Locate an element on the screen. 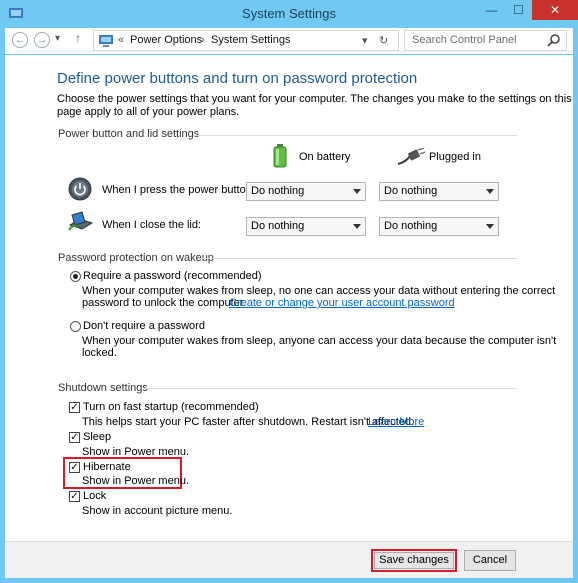  plugged-in-column-header: Plugged in is located at coordinates (455, 157).